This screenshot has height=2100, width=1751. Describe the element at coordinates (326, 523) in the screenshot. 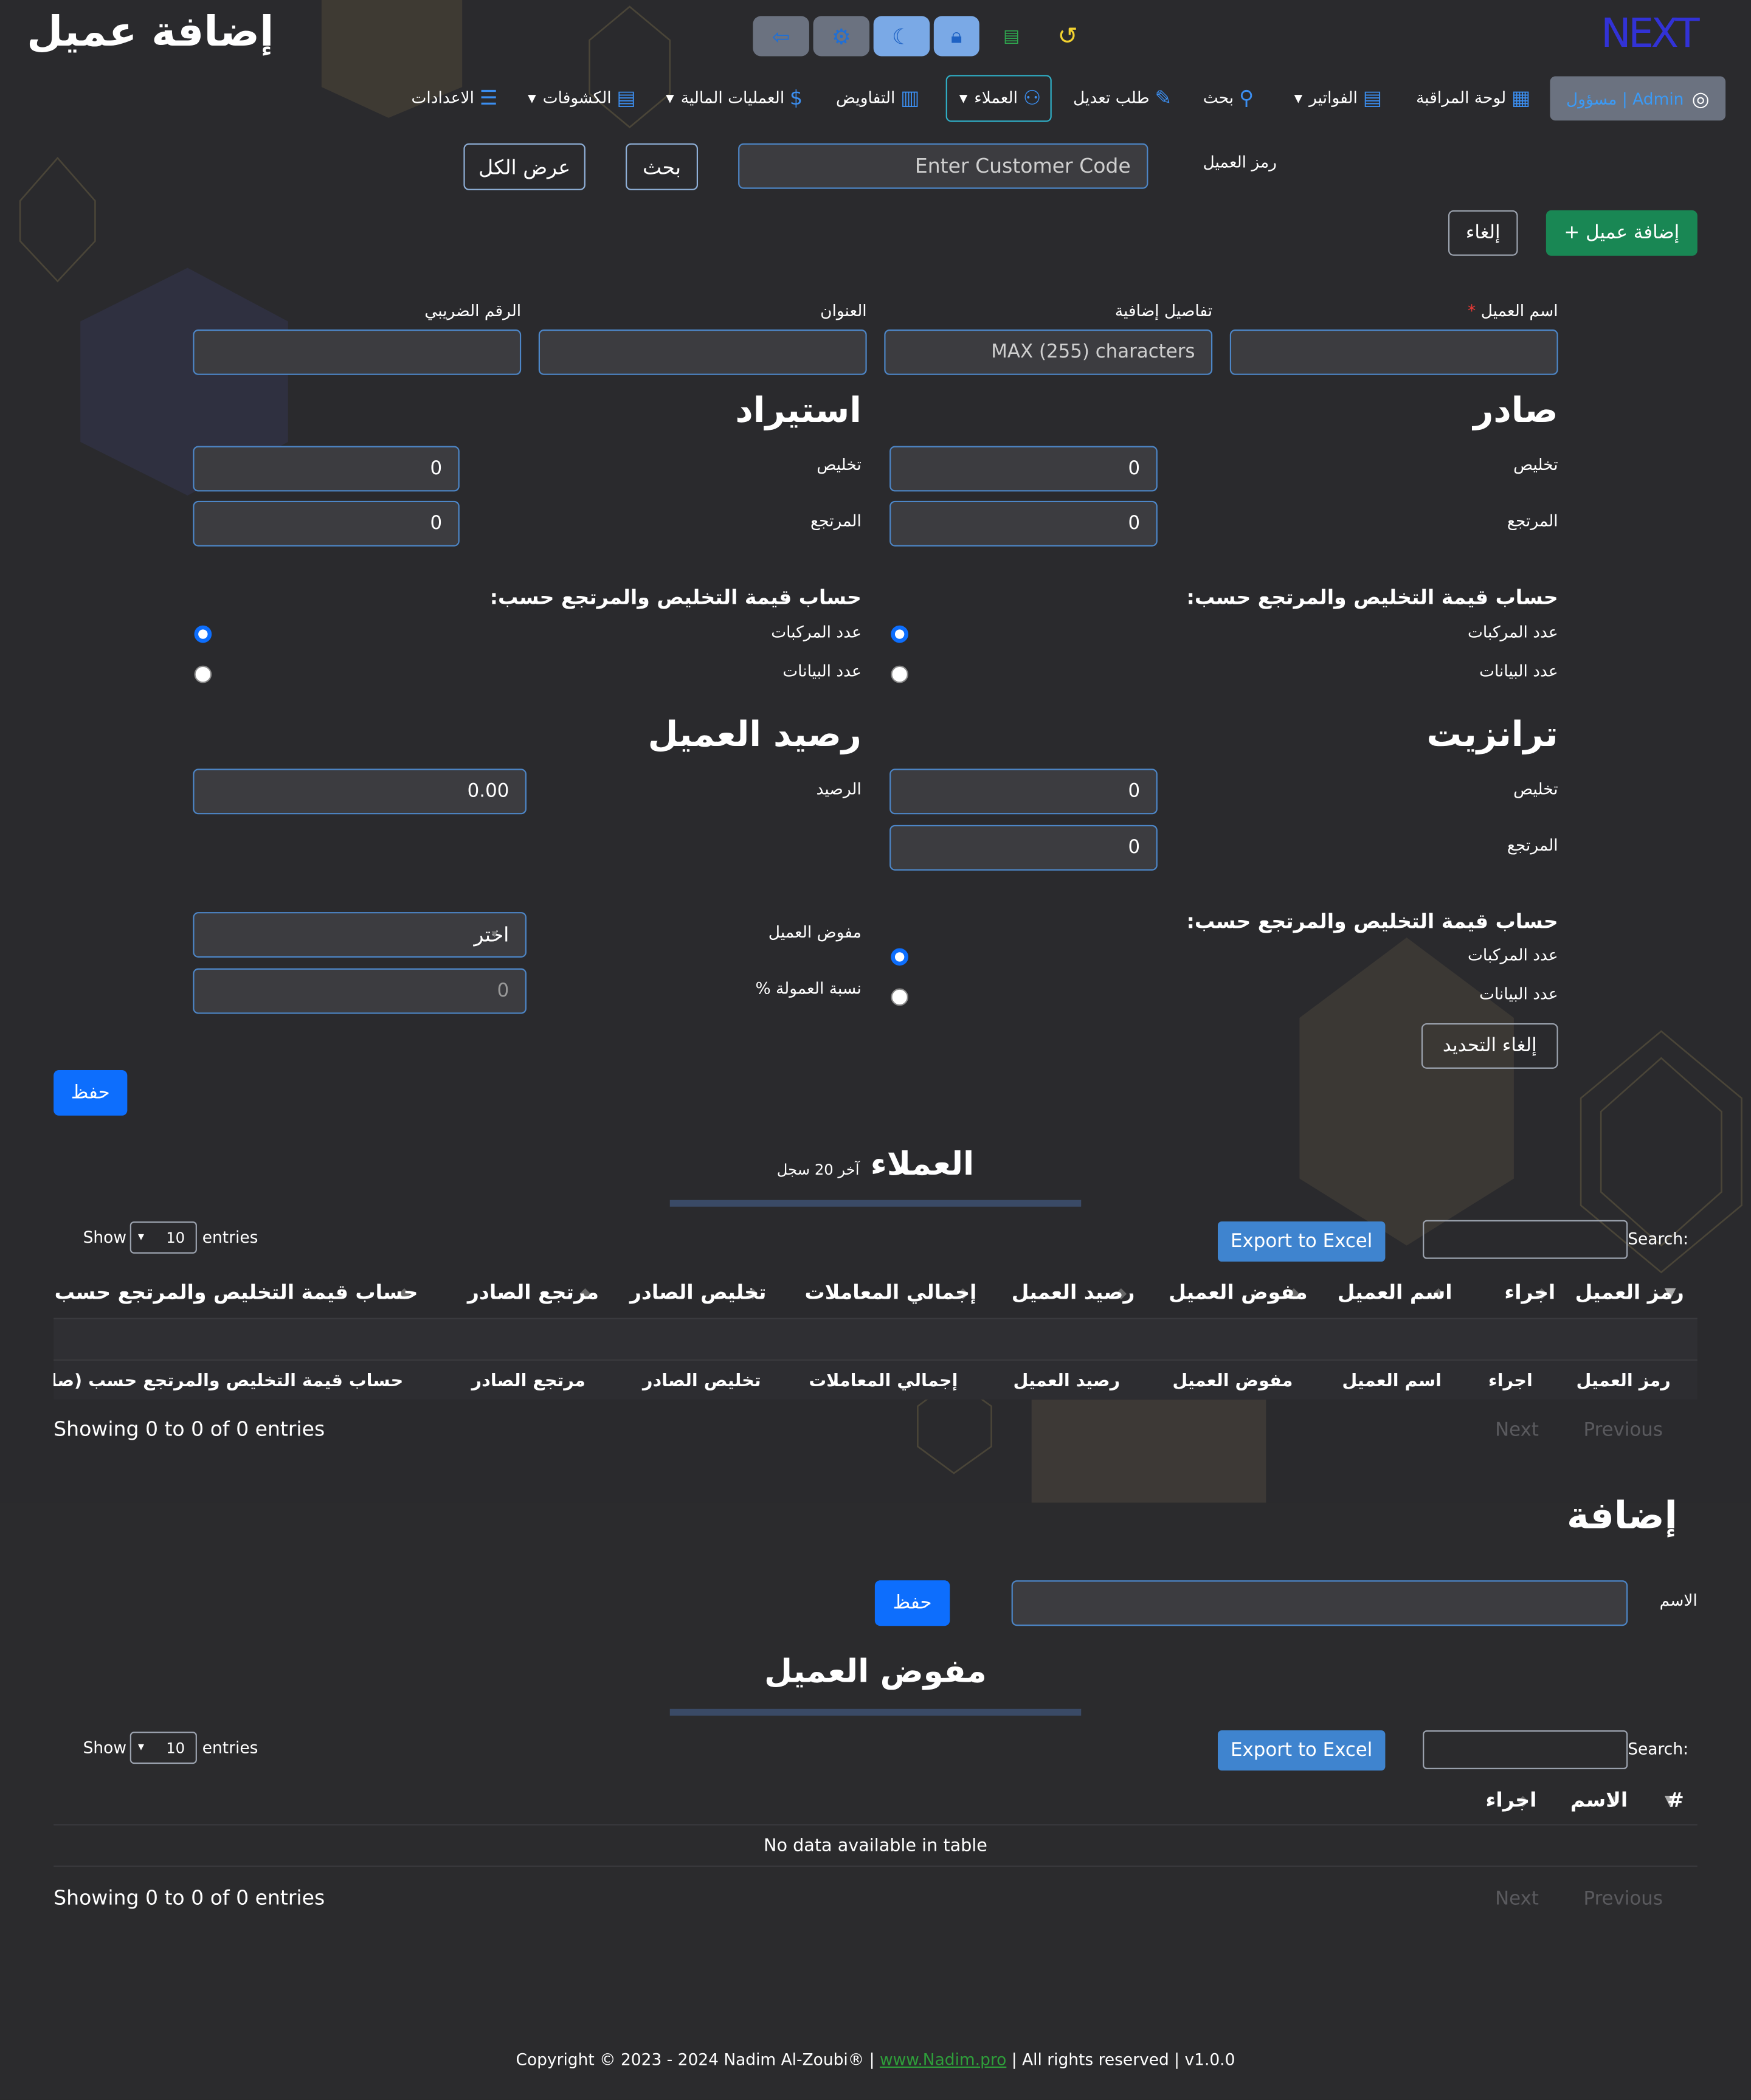

I see `import-return-input: 0` at that location.